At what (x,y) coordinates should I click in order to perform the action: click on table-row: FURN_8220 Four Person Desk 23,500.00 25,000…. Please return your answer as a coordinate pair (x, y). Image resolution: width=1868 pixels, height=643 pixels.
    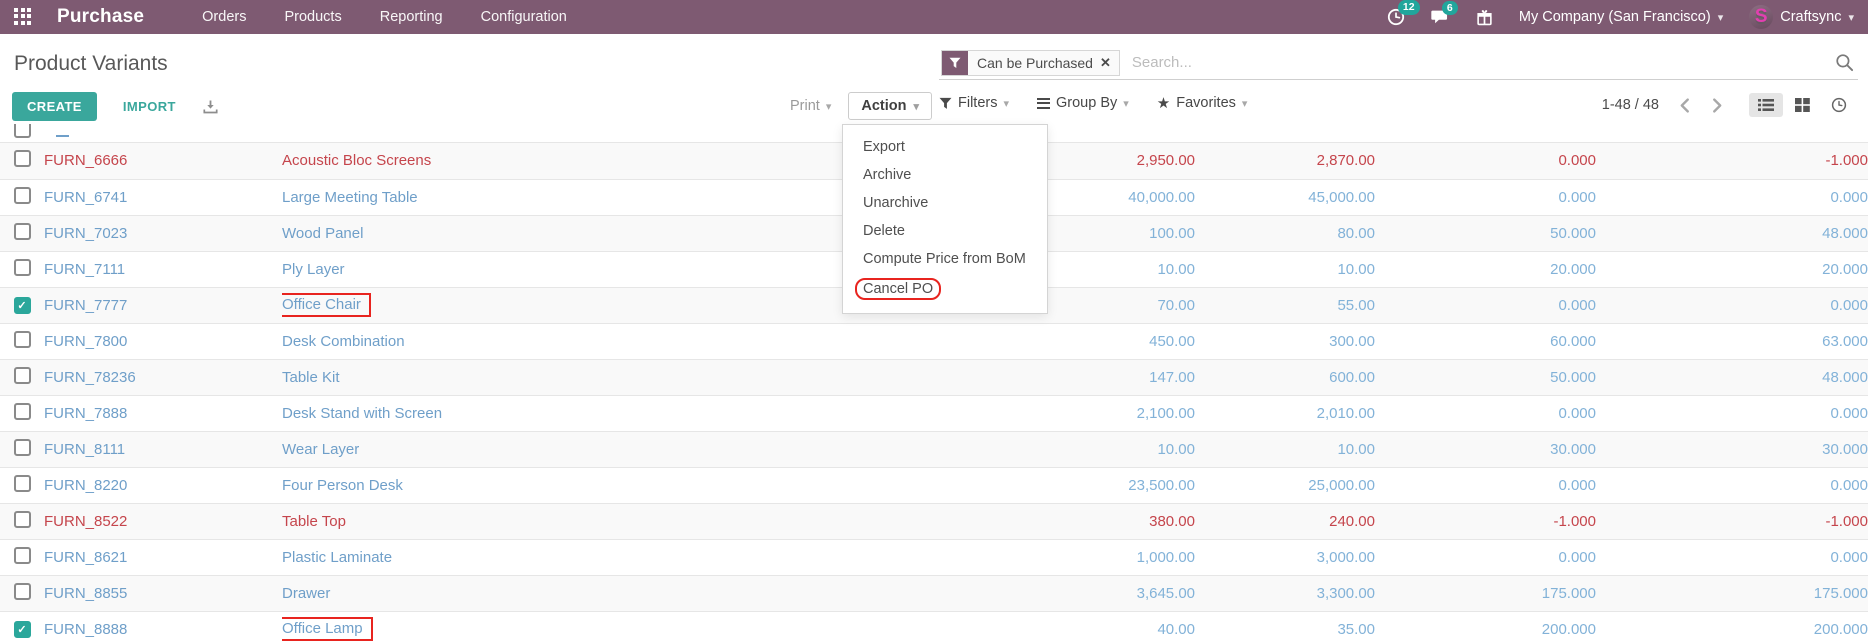
    Looking at the image, I should click on (934, 485).